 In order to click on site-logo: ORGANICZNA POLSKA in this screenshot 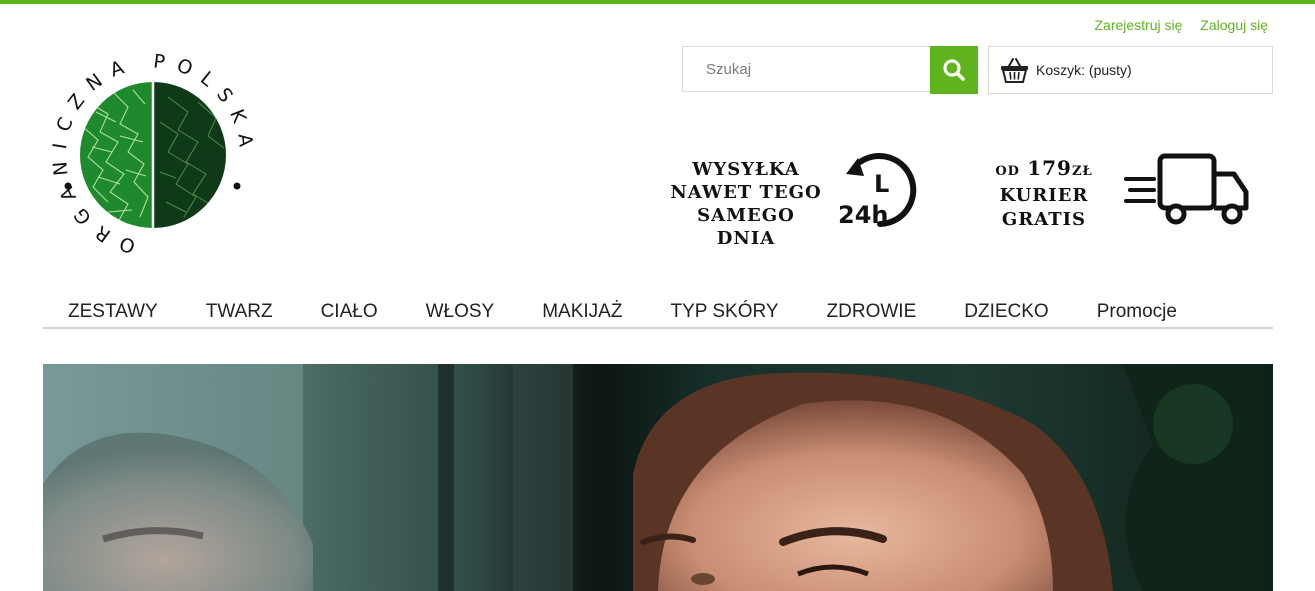, I will do `click(153, 156)`.